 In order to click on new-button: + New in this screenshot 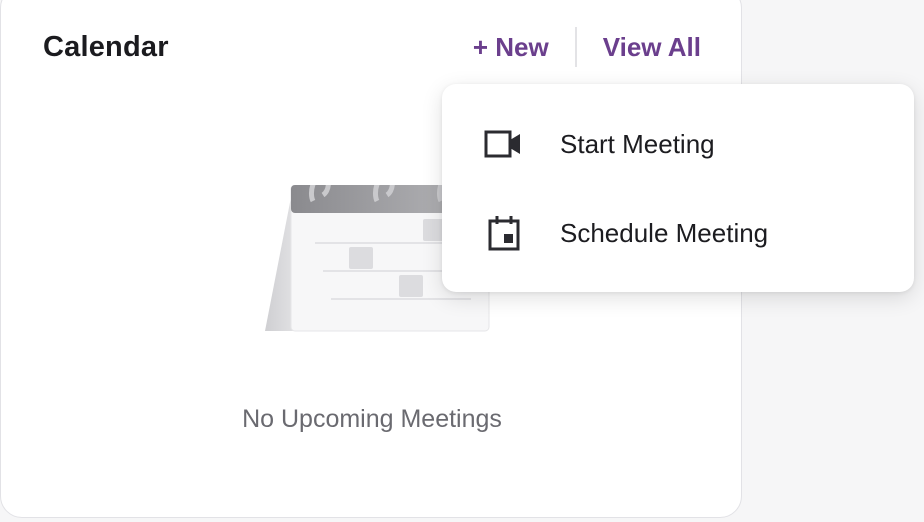, I will do `click(511, 47)`.